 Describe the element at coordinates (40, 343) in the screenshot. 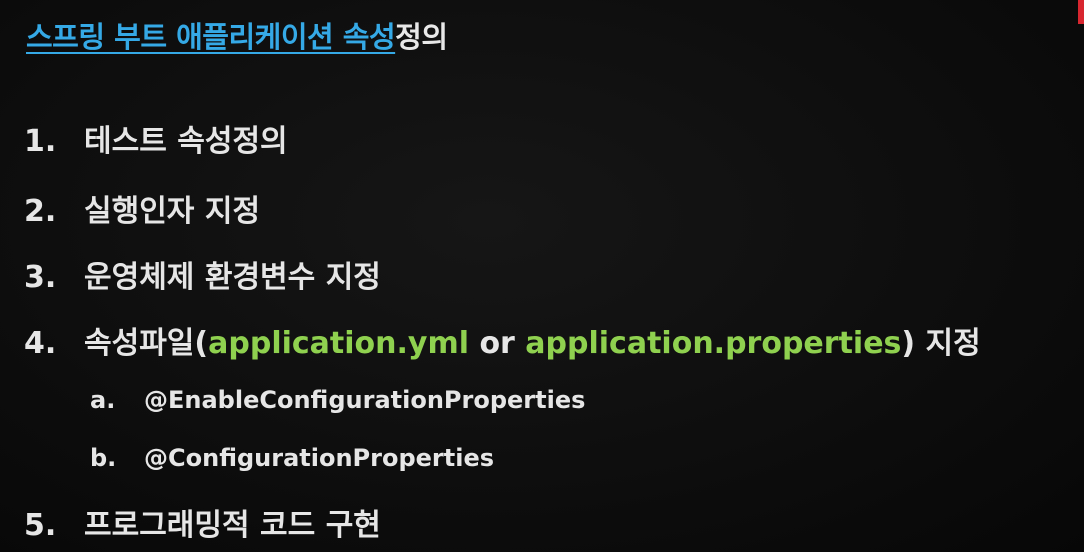

I see `item-number: 4.` at that location.